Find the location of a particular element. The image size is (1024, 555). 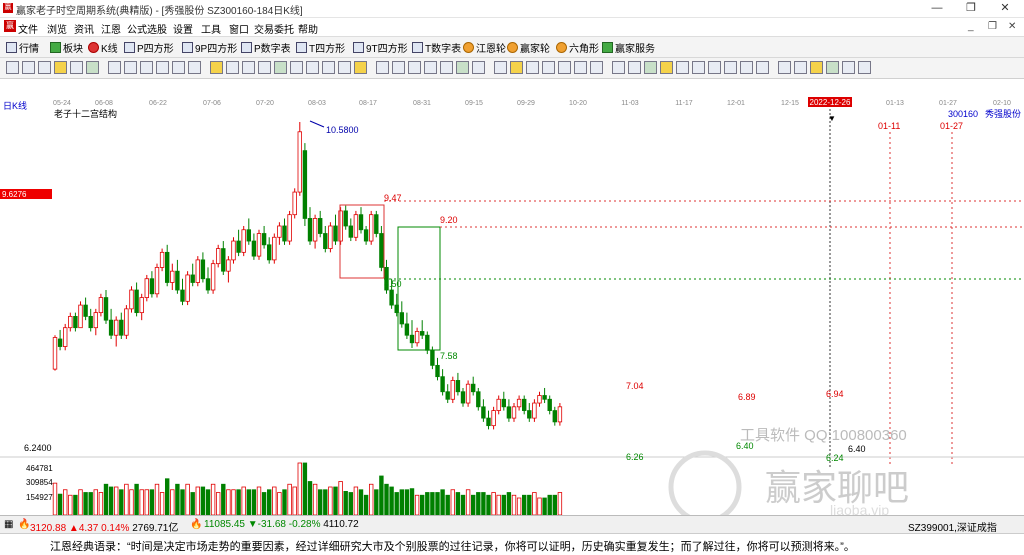

toolbar-button-2: K线 is located at coordinates (103, 47).